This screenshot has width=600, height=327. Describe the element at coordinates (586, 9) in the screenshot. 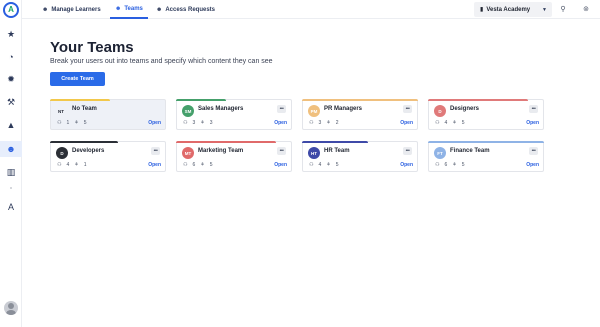

I see `help-icon: ⊚` at that location.